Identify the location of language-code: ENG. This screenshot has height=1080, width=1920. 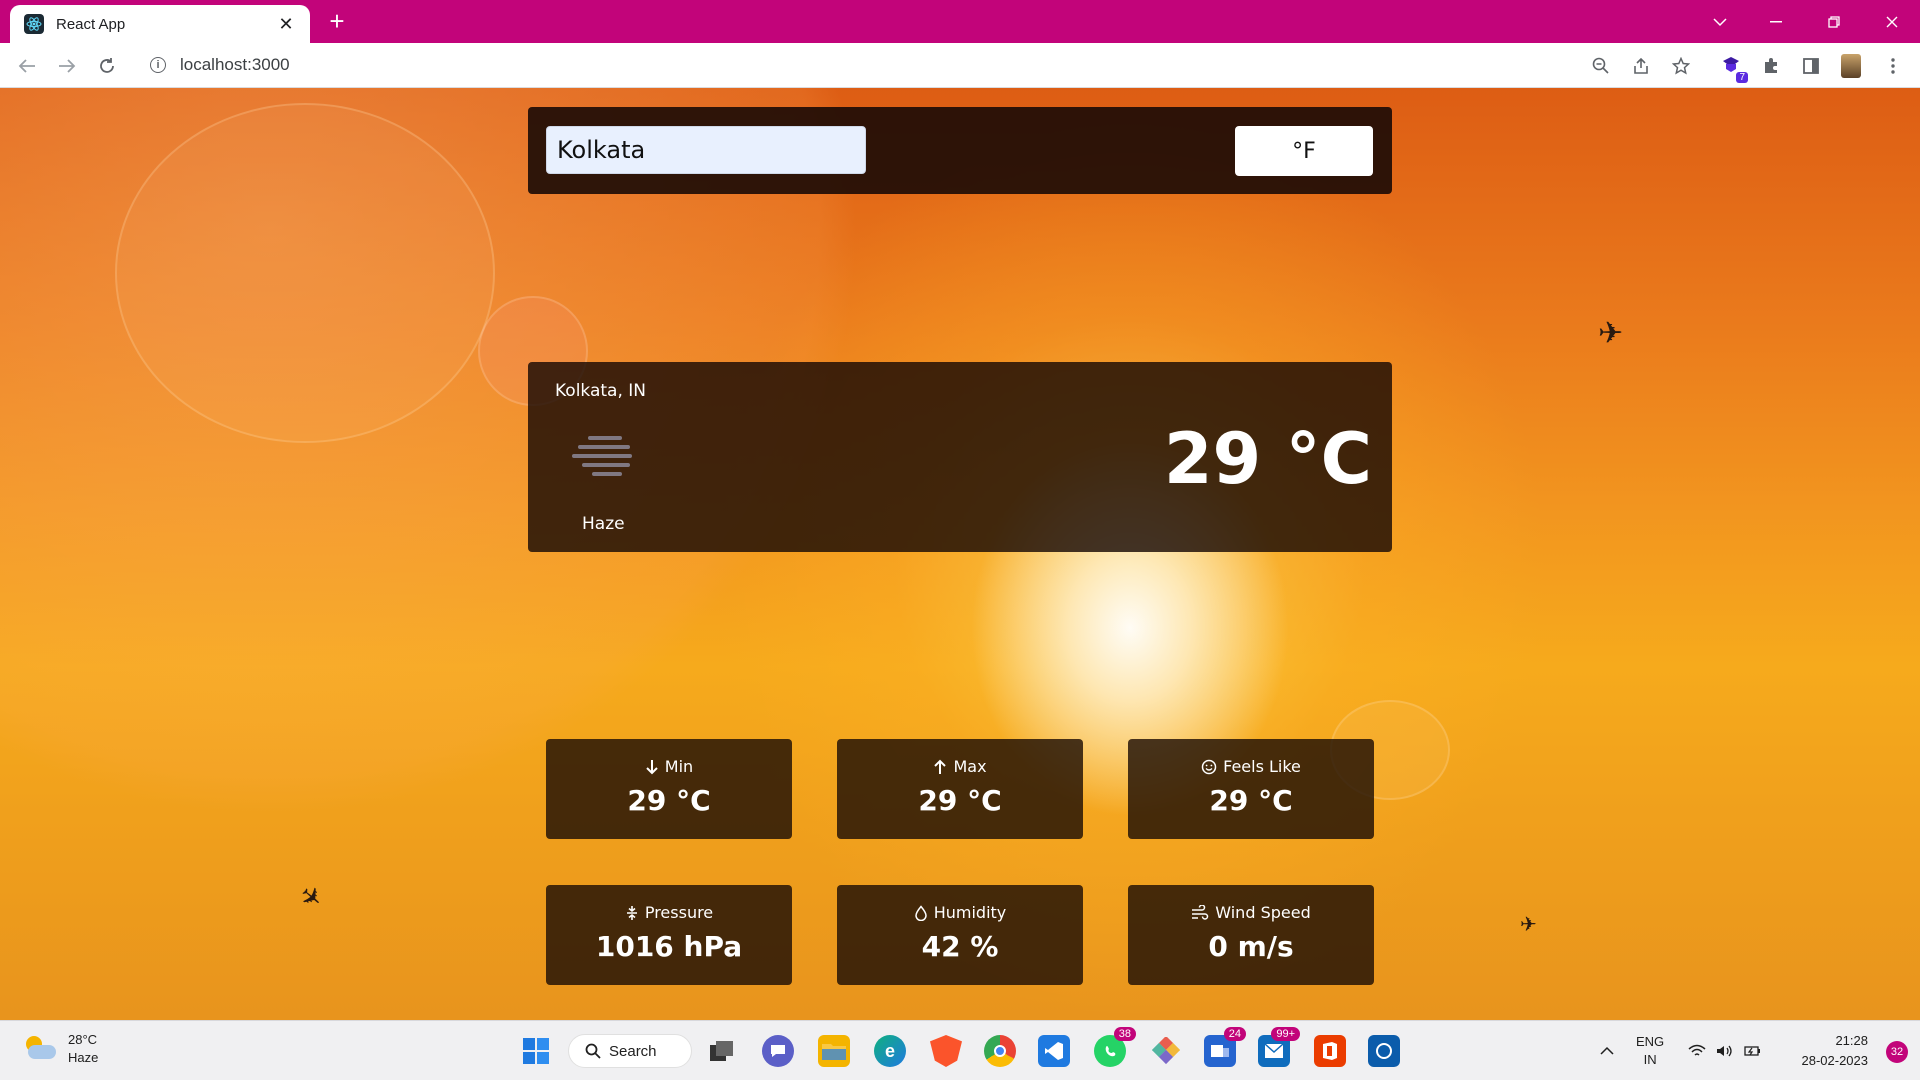
(1650, 1041).